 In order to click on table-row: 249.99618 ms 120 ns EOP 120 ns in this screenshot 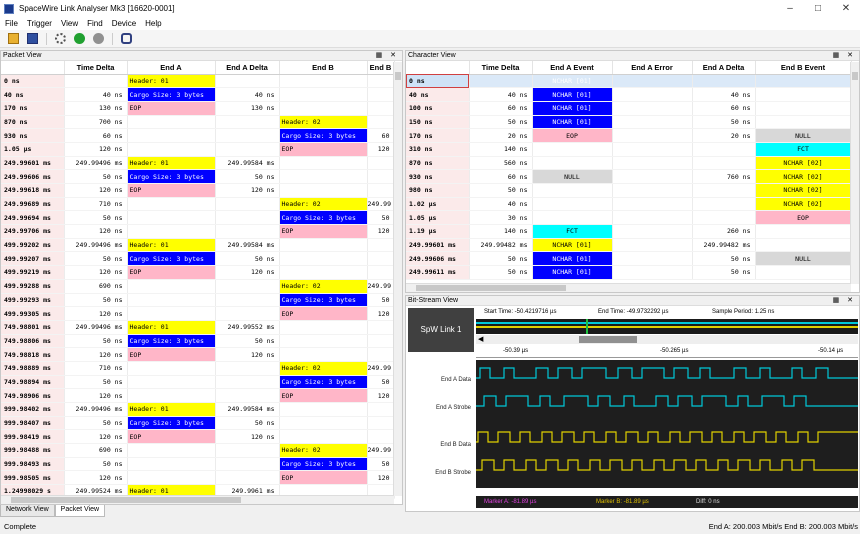, I will do `click(198, 190)`.